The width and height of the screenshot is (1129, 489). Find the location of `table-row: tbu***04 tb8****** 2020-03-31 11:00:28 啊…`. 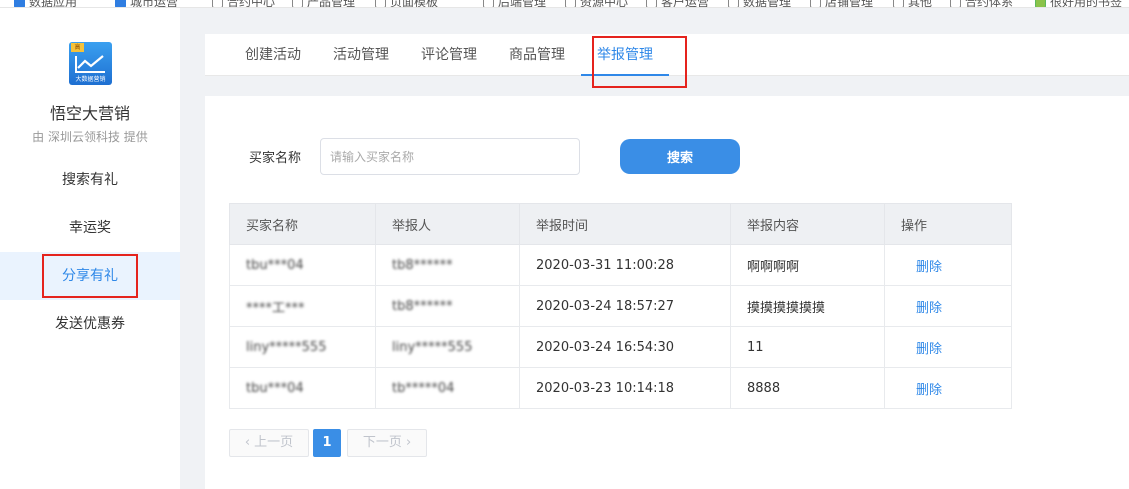

table-row: tbu***04 tb8****** 2020-03-31 11:00:28 啊… is located at coordinates (620, 265).